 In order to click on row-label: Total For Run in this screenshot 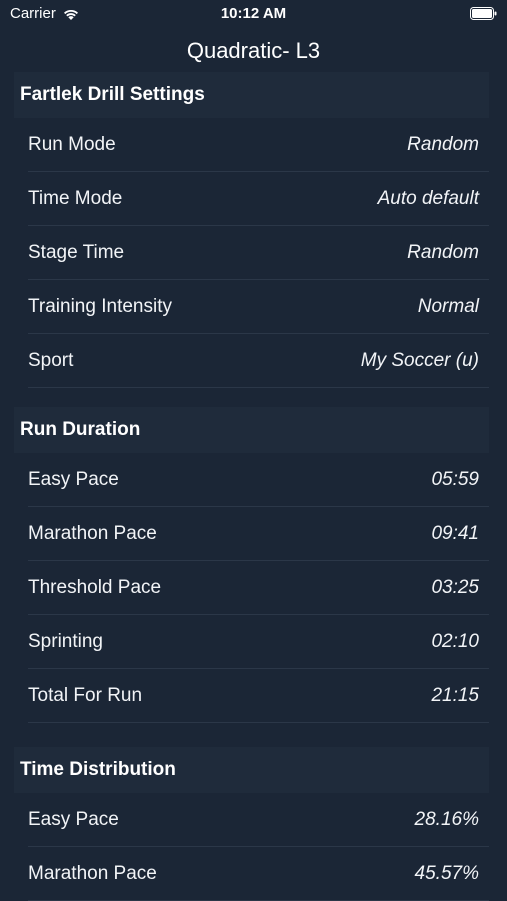, I will do `click(85, 695)`.